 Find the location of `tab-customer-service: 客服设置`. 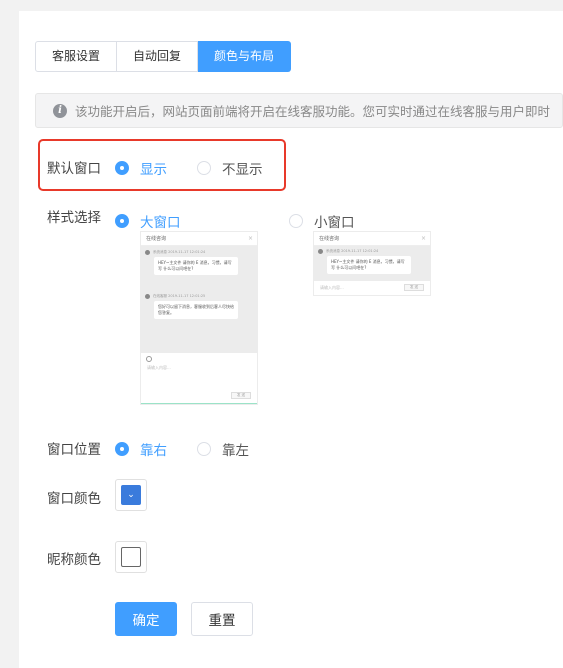

tab-customer-service: 客服设置 is located at coordinates (76, 56).